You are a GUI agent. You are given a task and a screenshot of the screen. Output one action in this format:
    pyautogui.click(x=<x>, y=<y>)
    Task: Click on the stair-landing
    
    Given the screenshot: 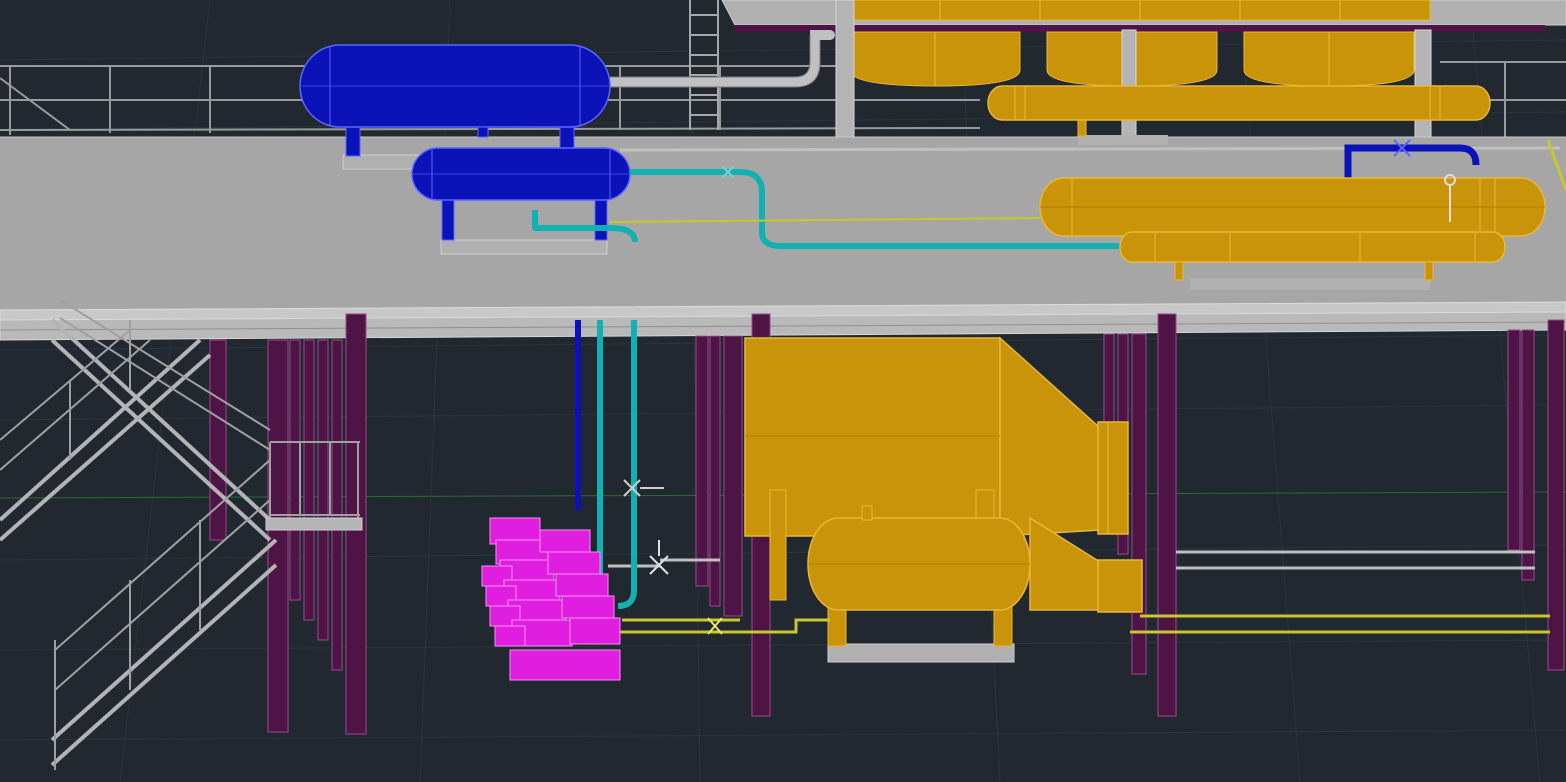 What is the action you would take?
    pyautogui.click(x=314, y=524)
    